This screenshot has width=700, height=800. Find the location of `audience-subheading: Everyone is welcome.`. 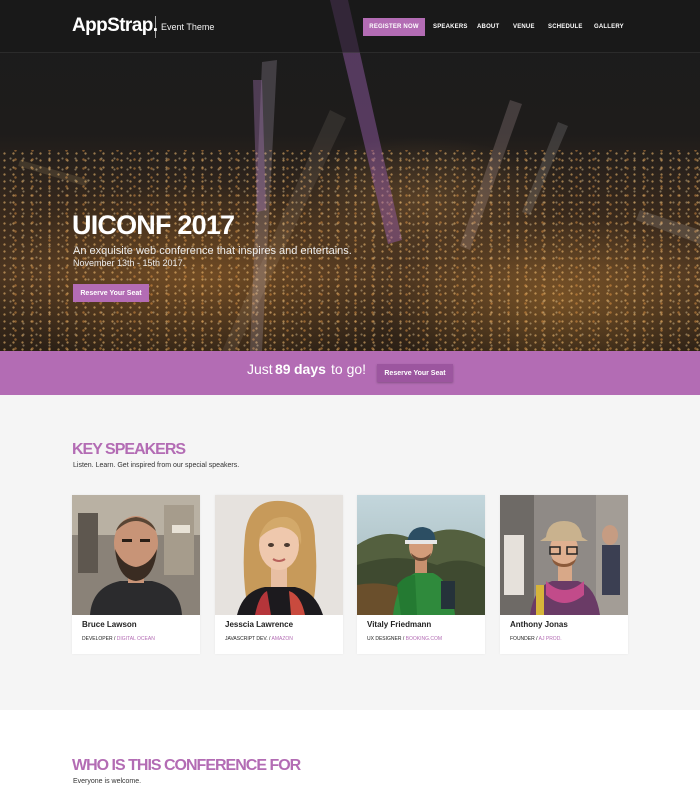

audience-subheading: Everyone is welcome. is located at coordinates (107, 781).